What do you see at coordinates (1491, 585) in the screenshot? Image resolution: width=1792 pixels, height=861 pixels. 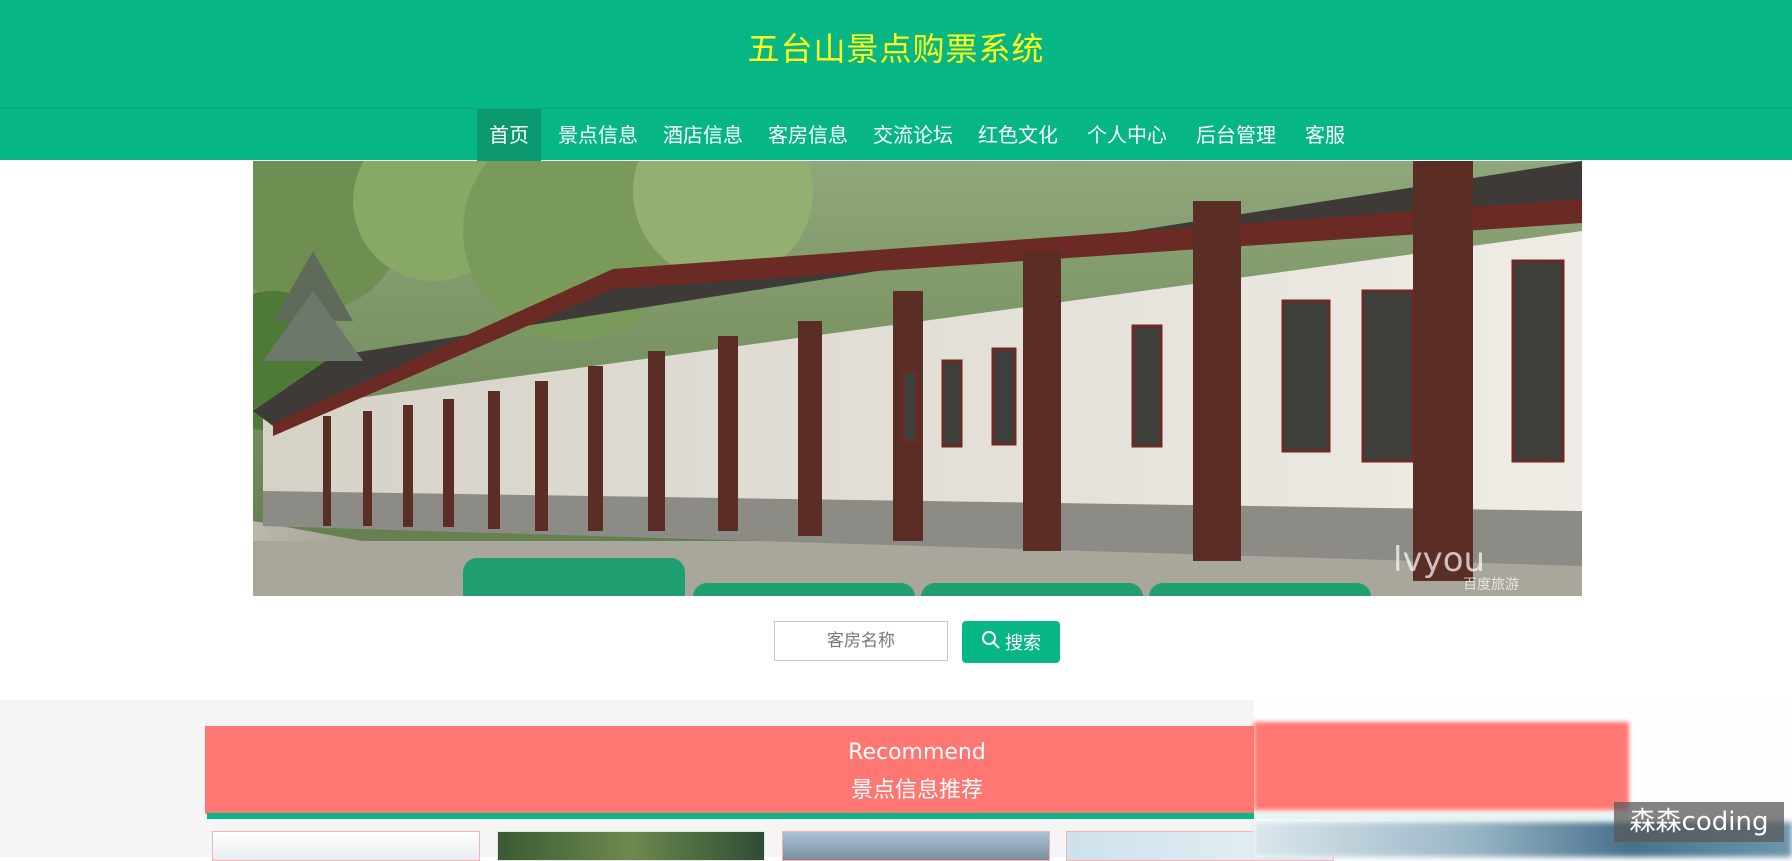 I see `banner-watermark-sub: 百度旅游` at bounding box center [1491, 585].